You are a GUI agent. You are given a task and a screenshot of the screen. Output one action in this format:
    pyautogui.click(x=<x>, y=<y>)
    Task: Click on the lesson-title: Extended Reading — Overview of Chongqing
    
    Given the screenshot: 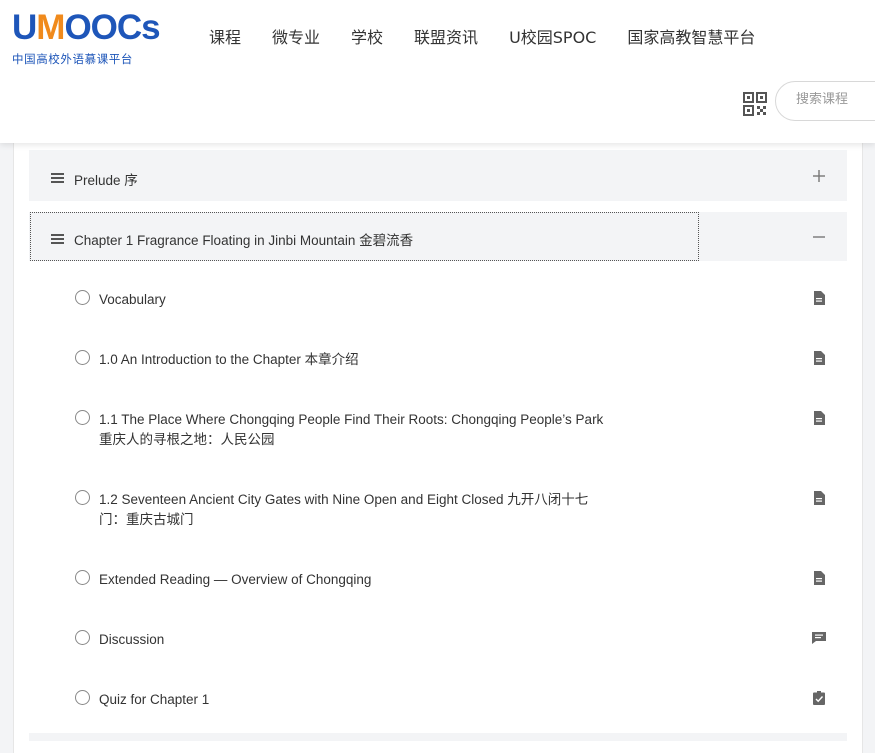 What is the action you would take?
    pyautogui.click(x=235, y=579)
    